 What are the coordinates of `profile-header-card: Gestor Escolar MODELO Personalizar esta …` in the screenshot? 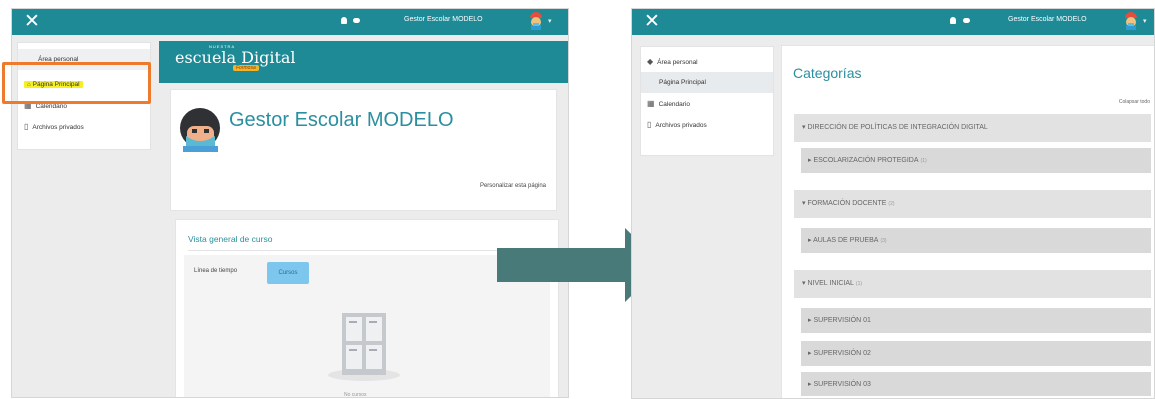 It's located at (363, 150).